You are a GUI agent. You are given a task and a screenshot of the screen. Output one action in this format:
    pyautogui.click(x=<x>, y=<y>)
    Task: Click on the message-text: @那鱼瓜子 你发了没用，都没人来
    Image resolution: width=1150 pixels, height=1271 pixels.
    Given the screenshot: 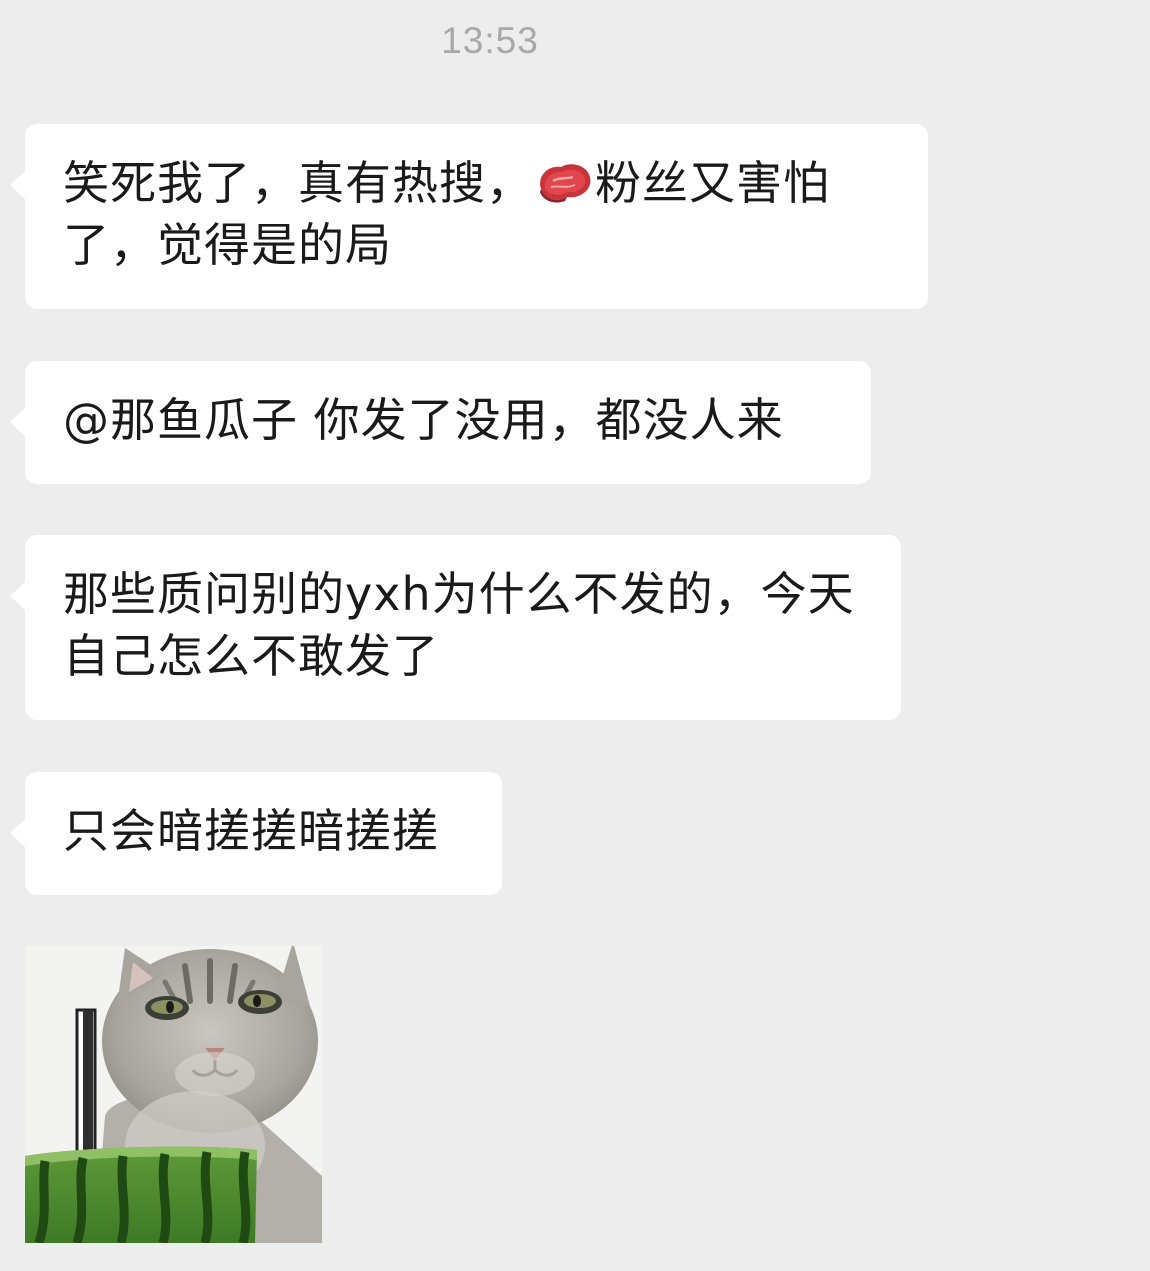 What is the action you would take?
    pyautogui.click(x=423, y=420)
    